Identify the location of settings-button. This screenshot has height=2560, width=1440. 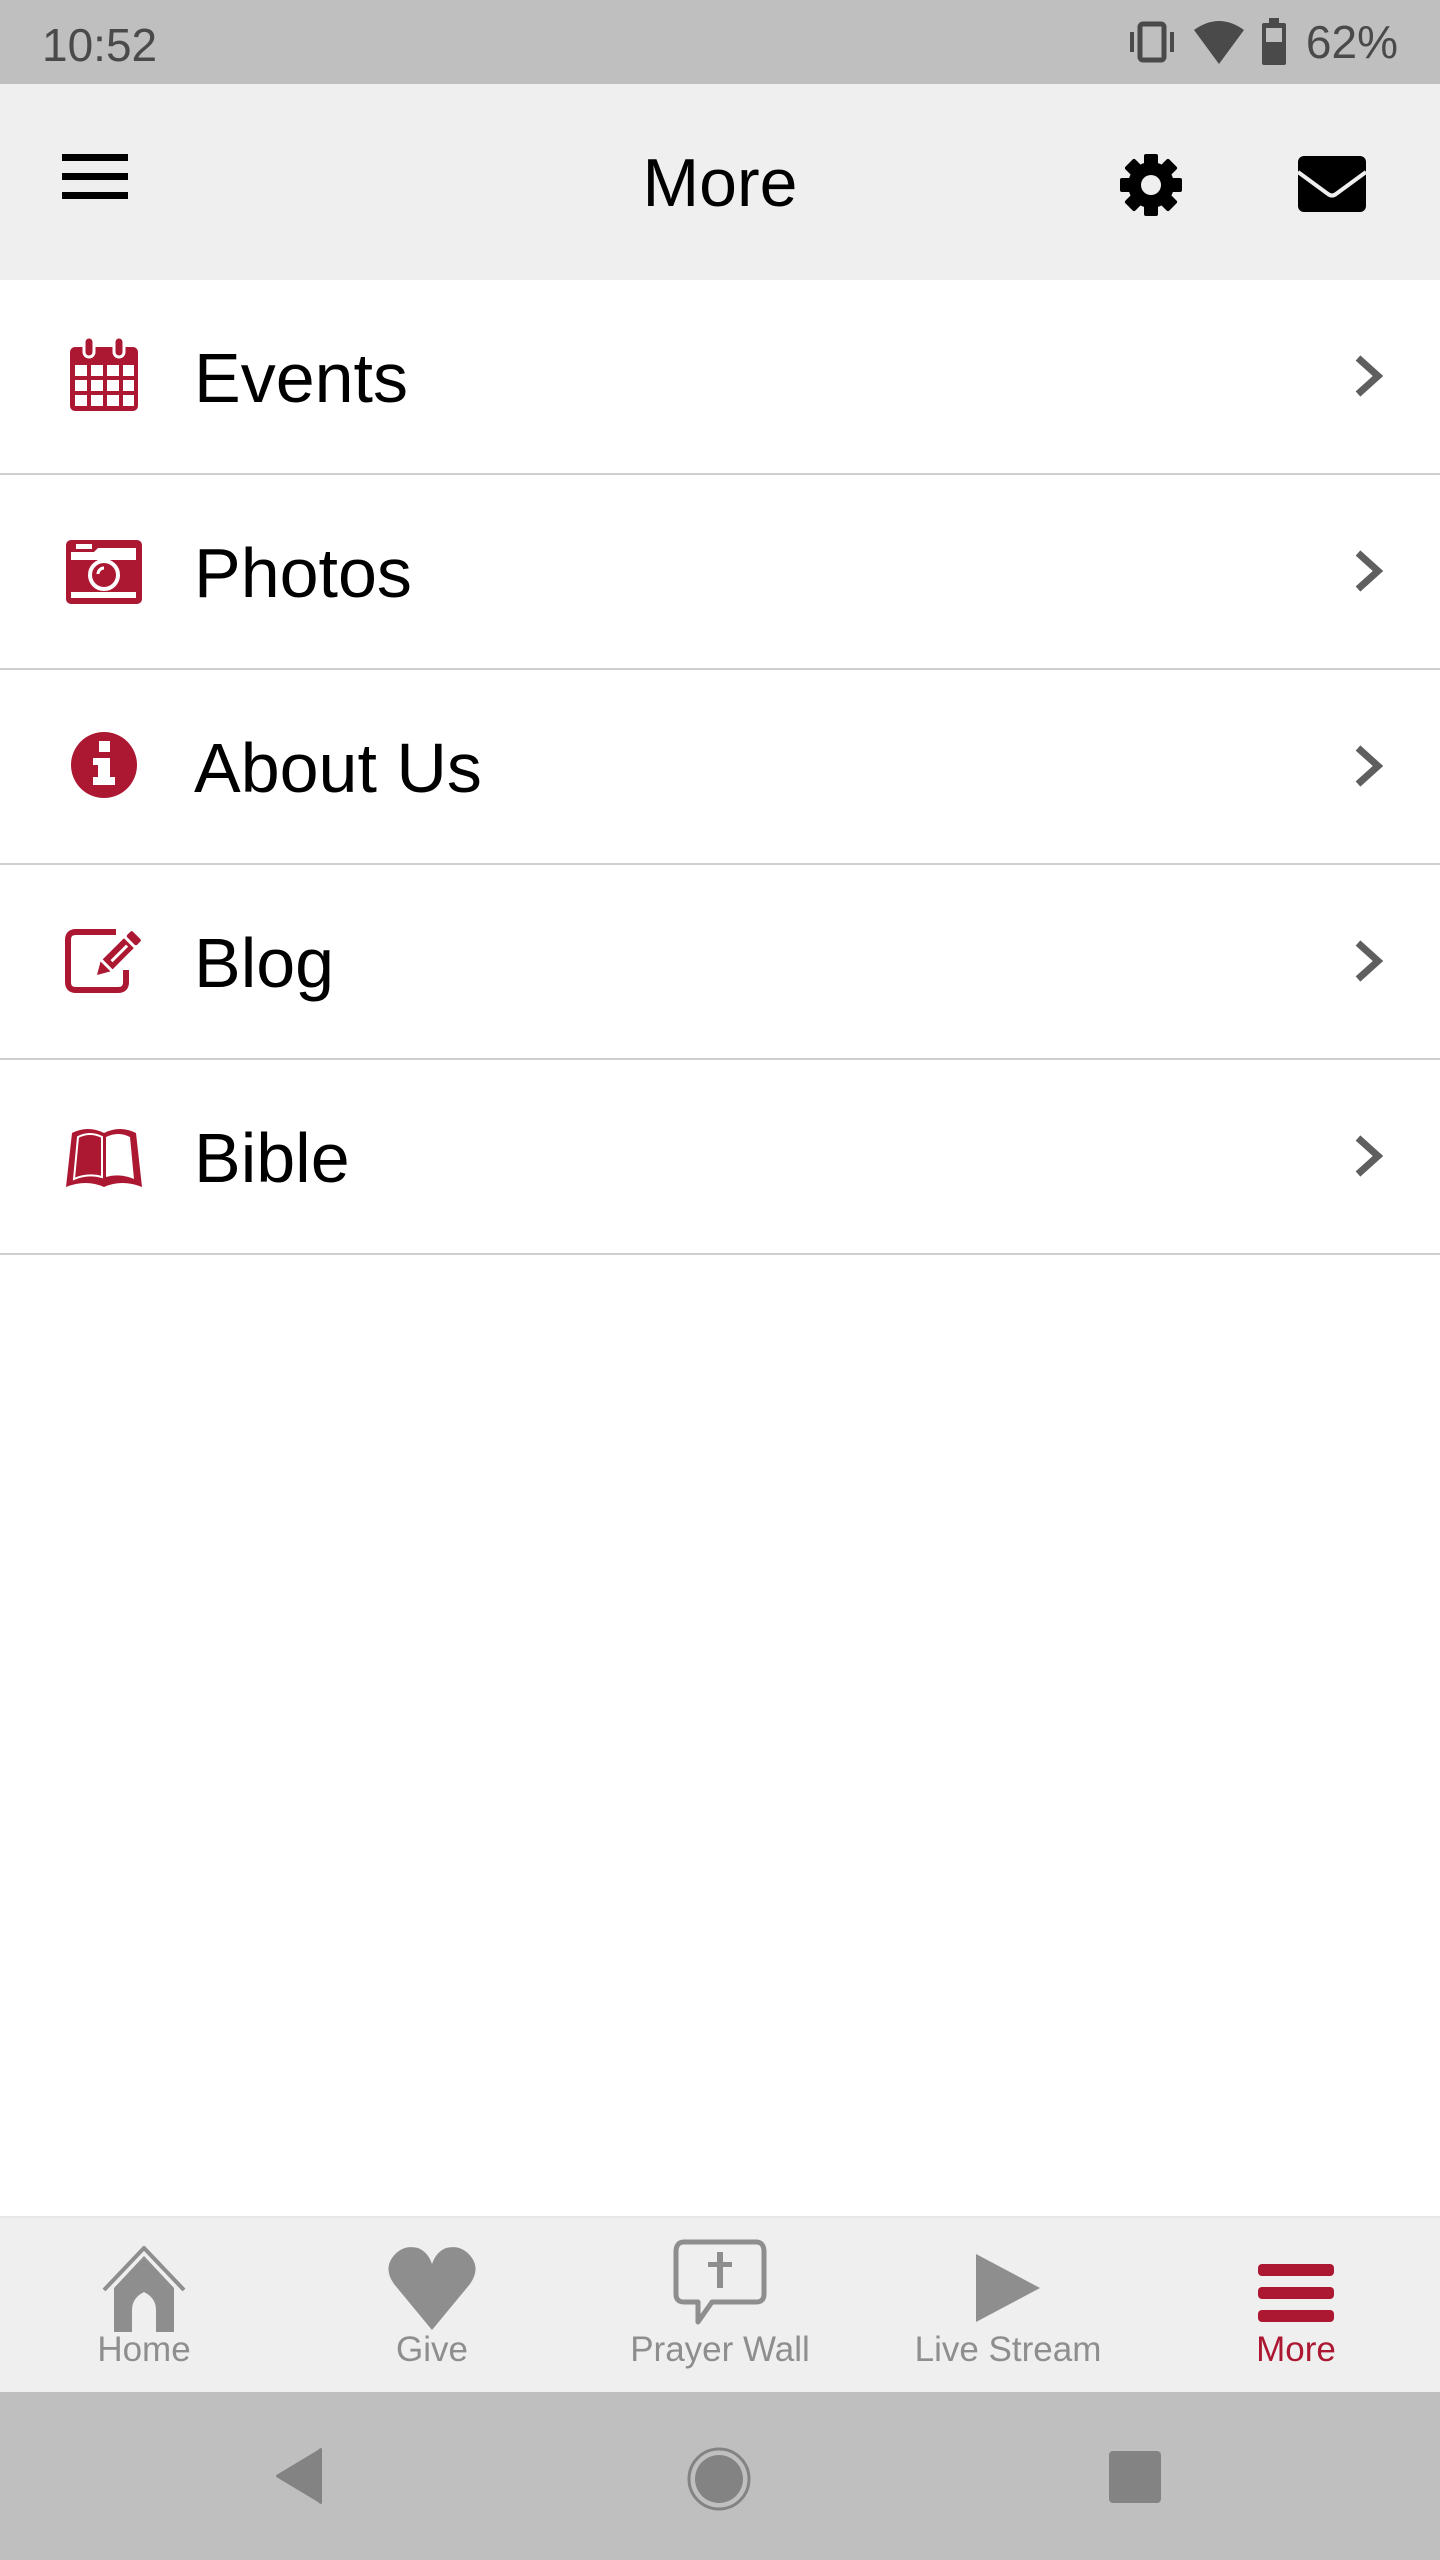
(1151, 185).